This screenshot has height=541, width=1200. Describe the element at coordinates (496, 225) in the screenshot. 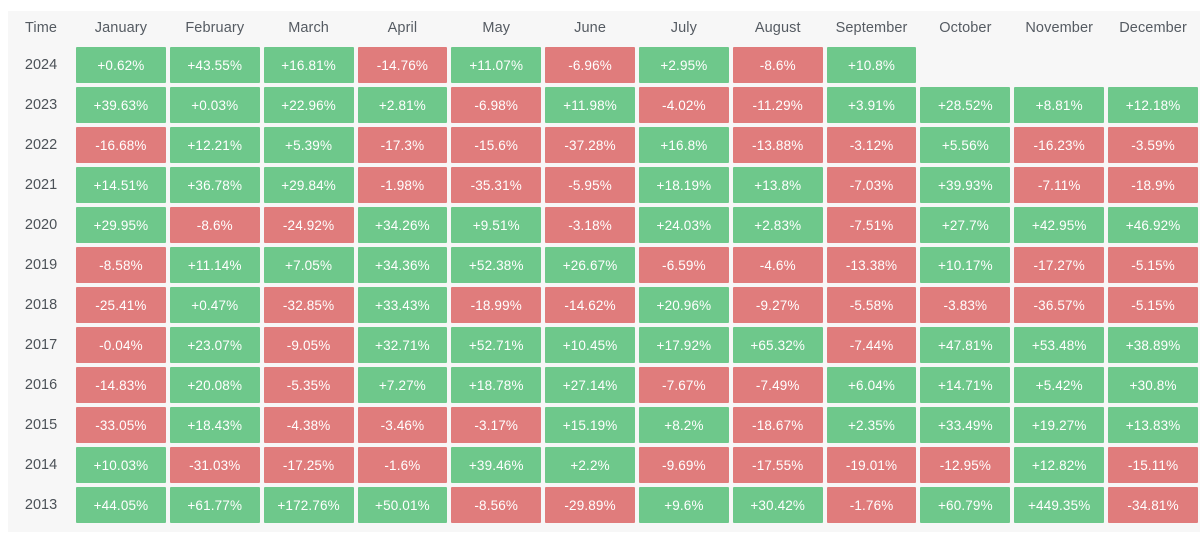

I see `heatmap-cell: +9.51%` at that location.